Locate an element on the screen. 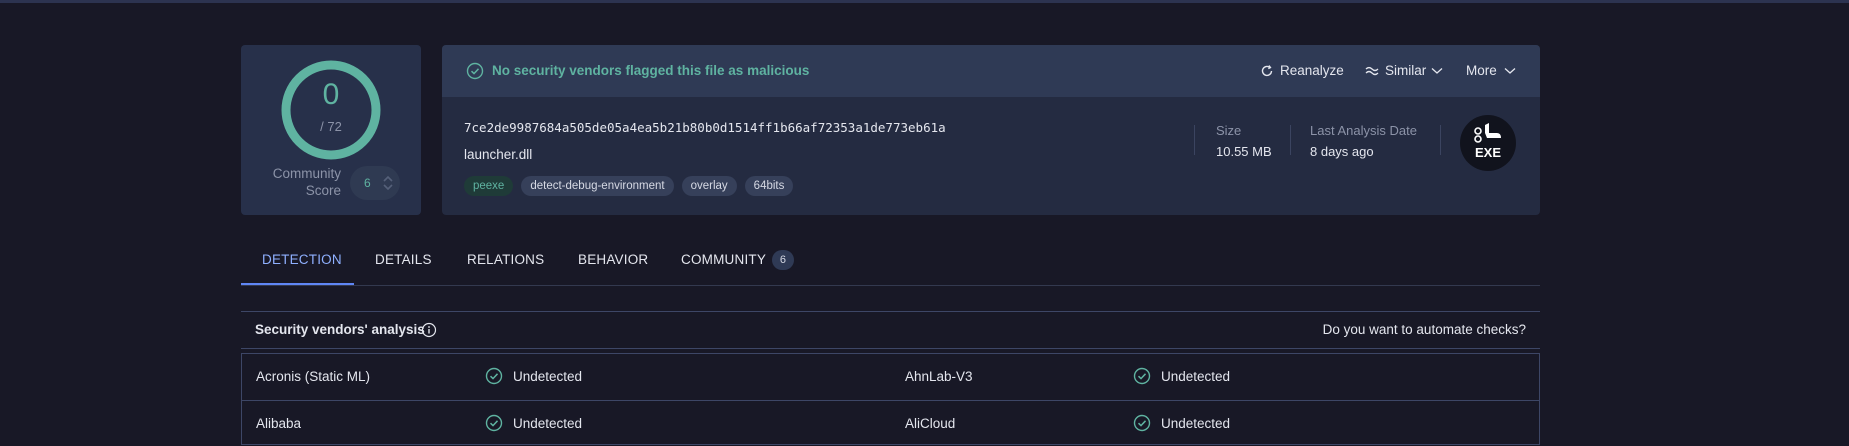  exe-file-icon is located at coordinates (1487, 133).